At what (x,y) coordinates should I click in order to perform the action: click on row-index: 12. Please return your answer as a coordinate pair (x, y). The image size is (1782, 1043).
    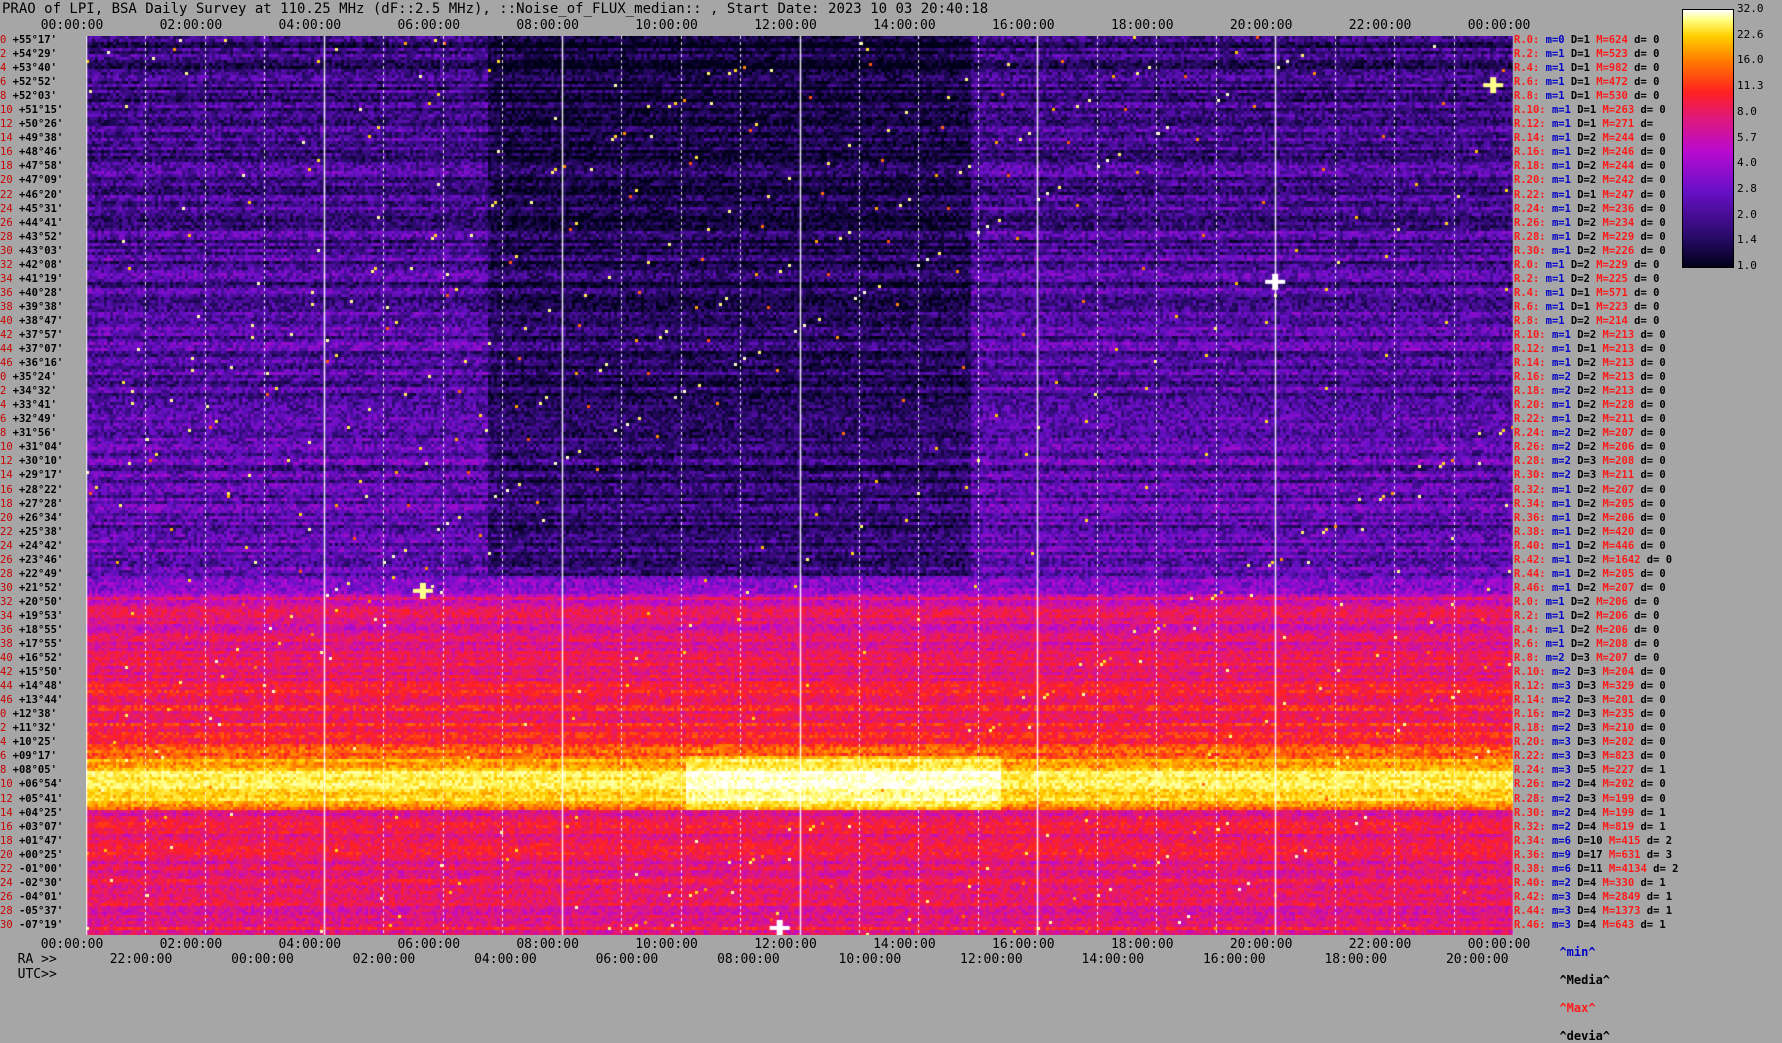
    Looking at the image, I should click on (6, 798).